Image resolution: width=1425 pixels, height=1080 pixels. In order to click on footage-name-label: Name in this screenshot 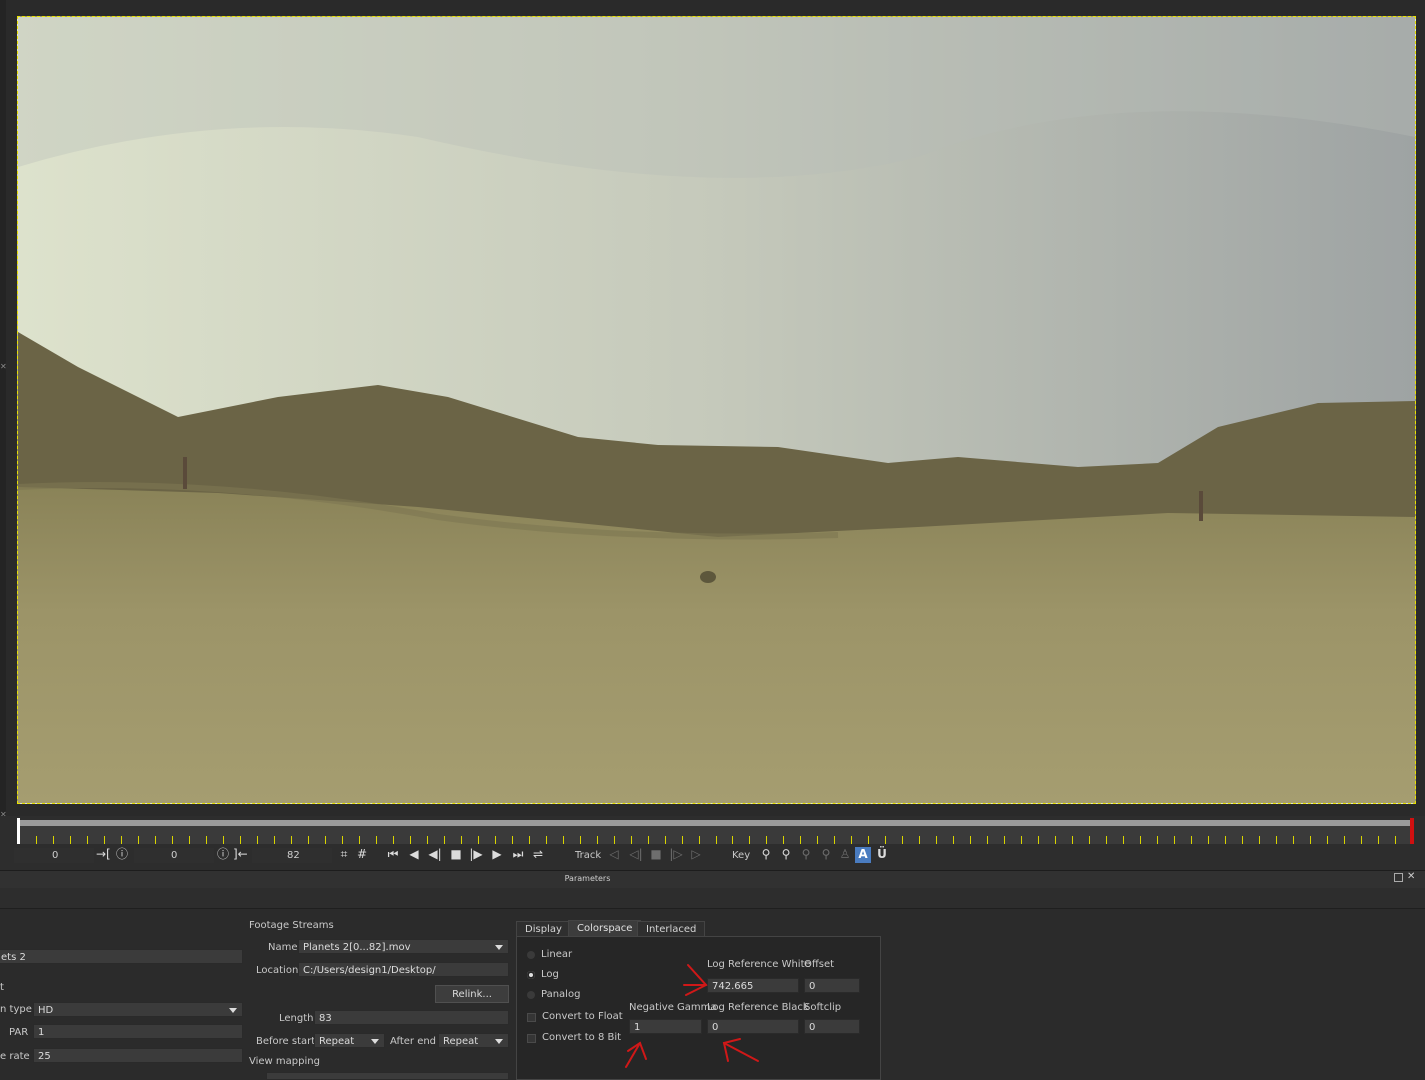, I will do `click(283, 947)`.